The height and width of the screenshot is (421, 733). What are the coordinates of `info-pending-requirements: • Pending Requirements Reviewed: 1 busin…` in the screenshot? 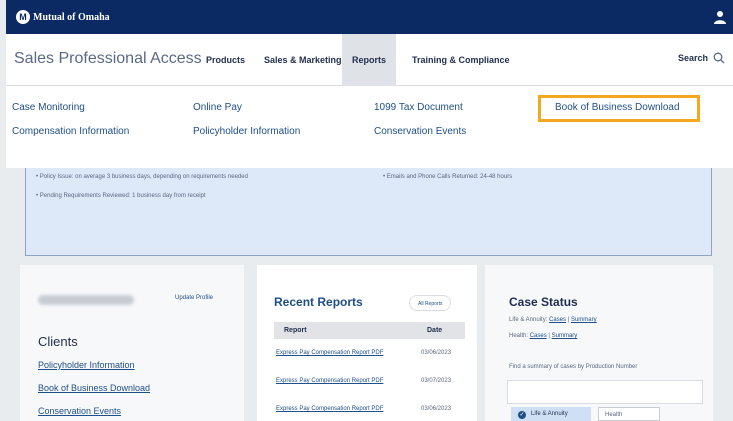 It's located at (121, 196).